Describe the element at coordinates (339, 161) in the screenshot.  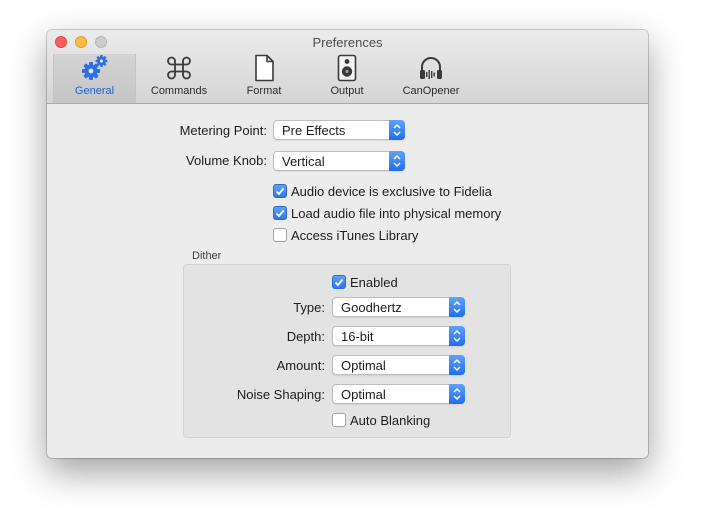
I see `volume-knob-select: Vertical` at that location.